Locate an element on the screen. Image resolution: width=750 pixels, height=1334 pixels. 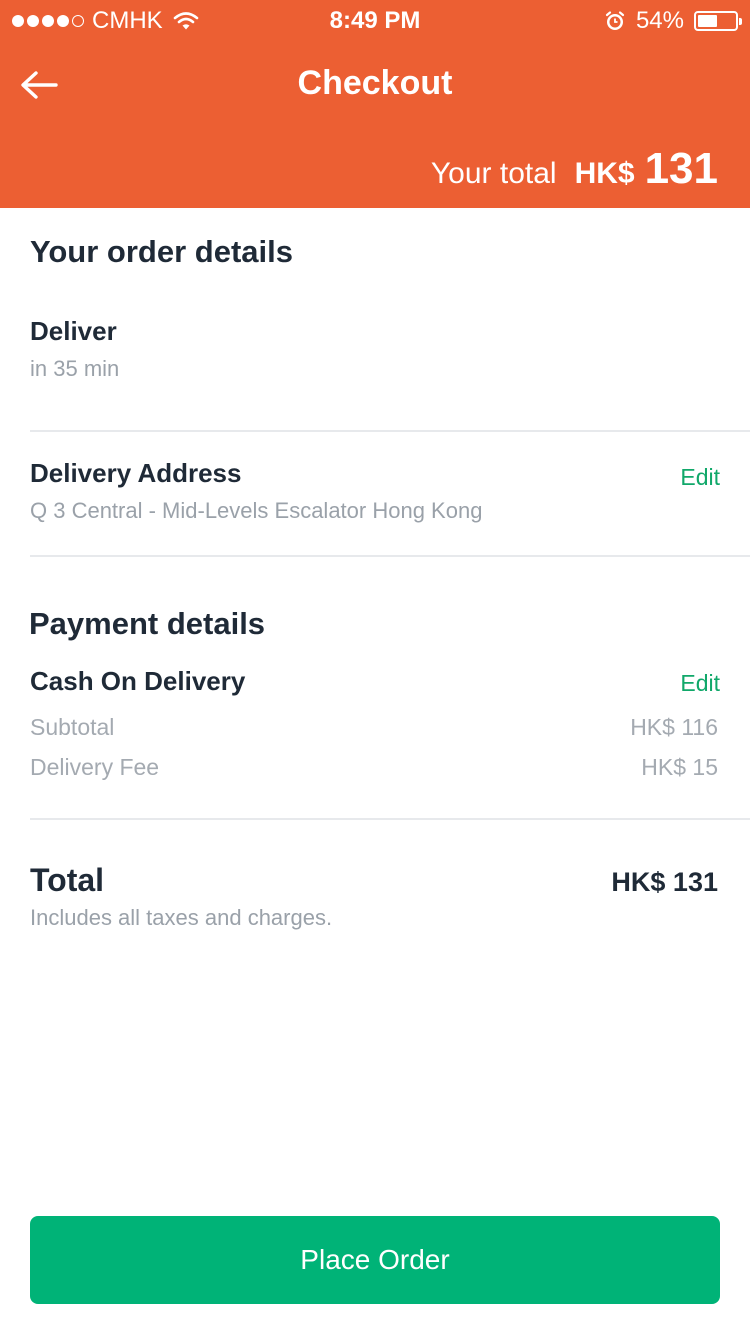
payment-method: Cash On Delivery is located at coordinates (138, 681).